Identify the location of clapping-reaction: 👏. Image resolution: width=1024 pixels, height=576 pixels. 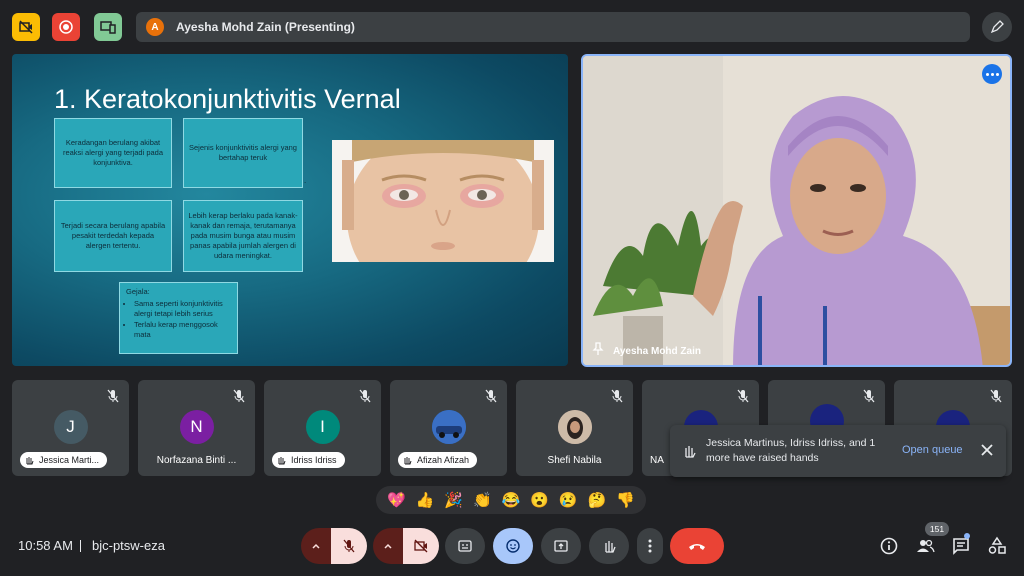
(482, 500).